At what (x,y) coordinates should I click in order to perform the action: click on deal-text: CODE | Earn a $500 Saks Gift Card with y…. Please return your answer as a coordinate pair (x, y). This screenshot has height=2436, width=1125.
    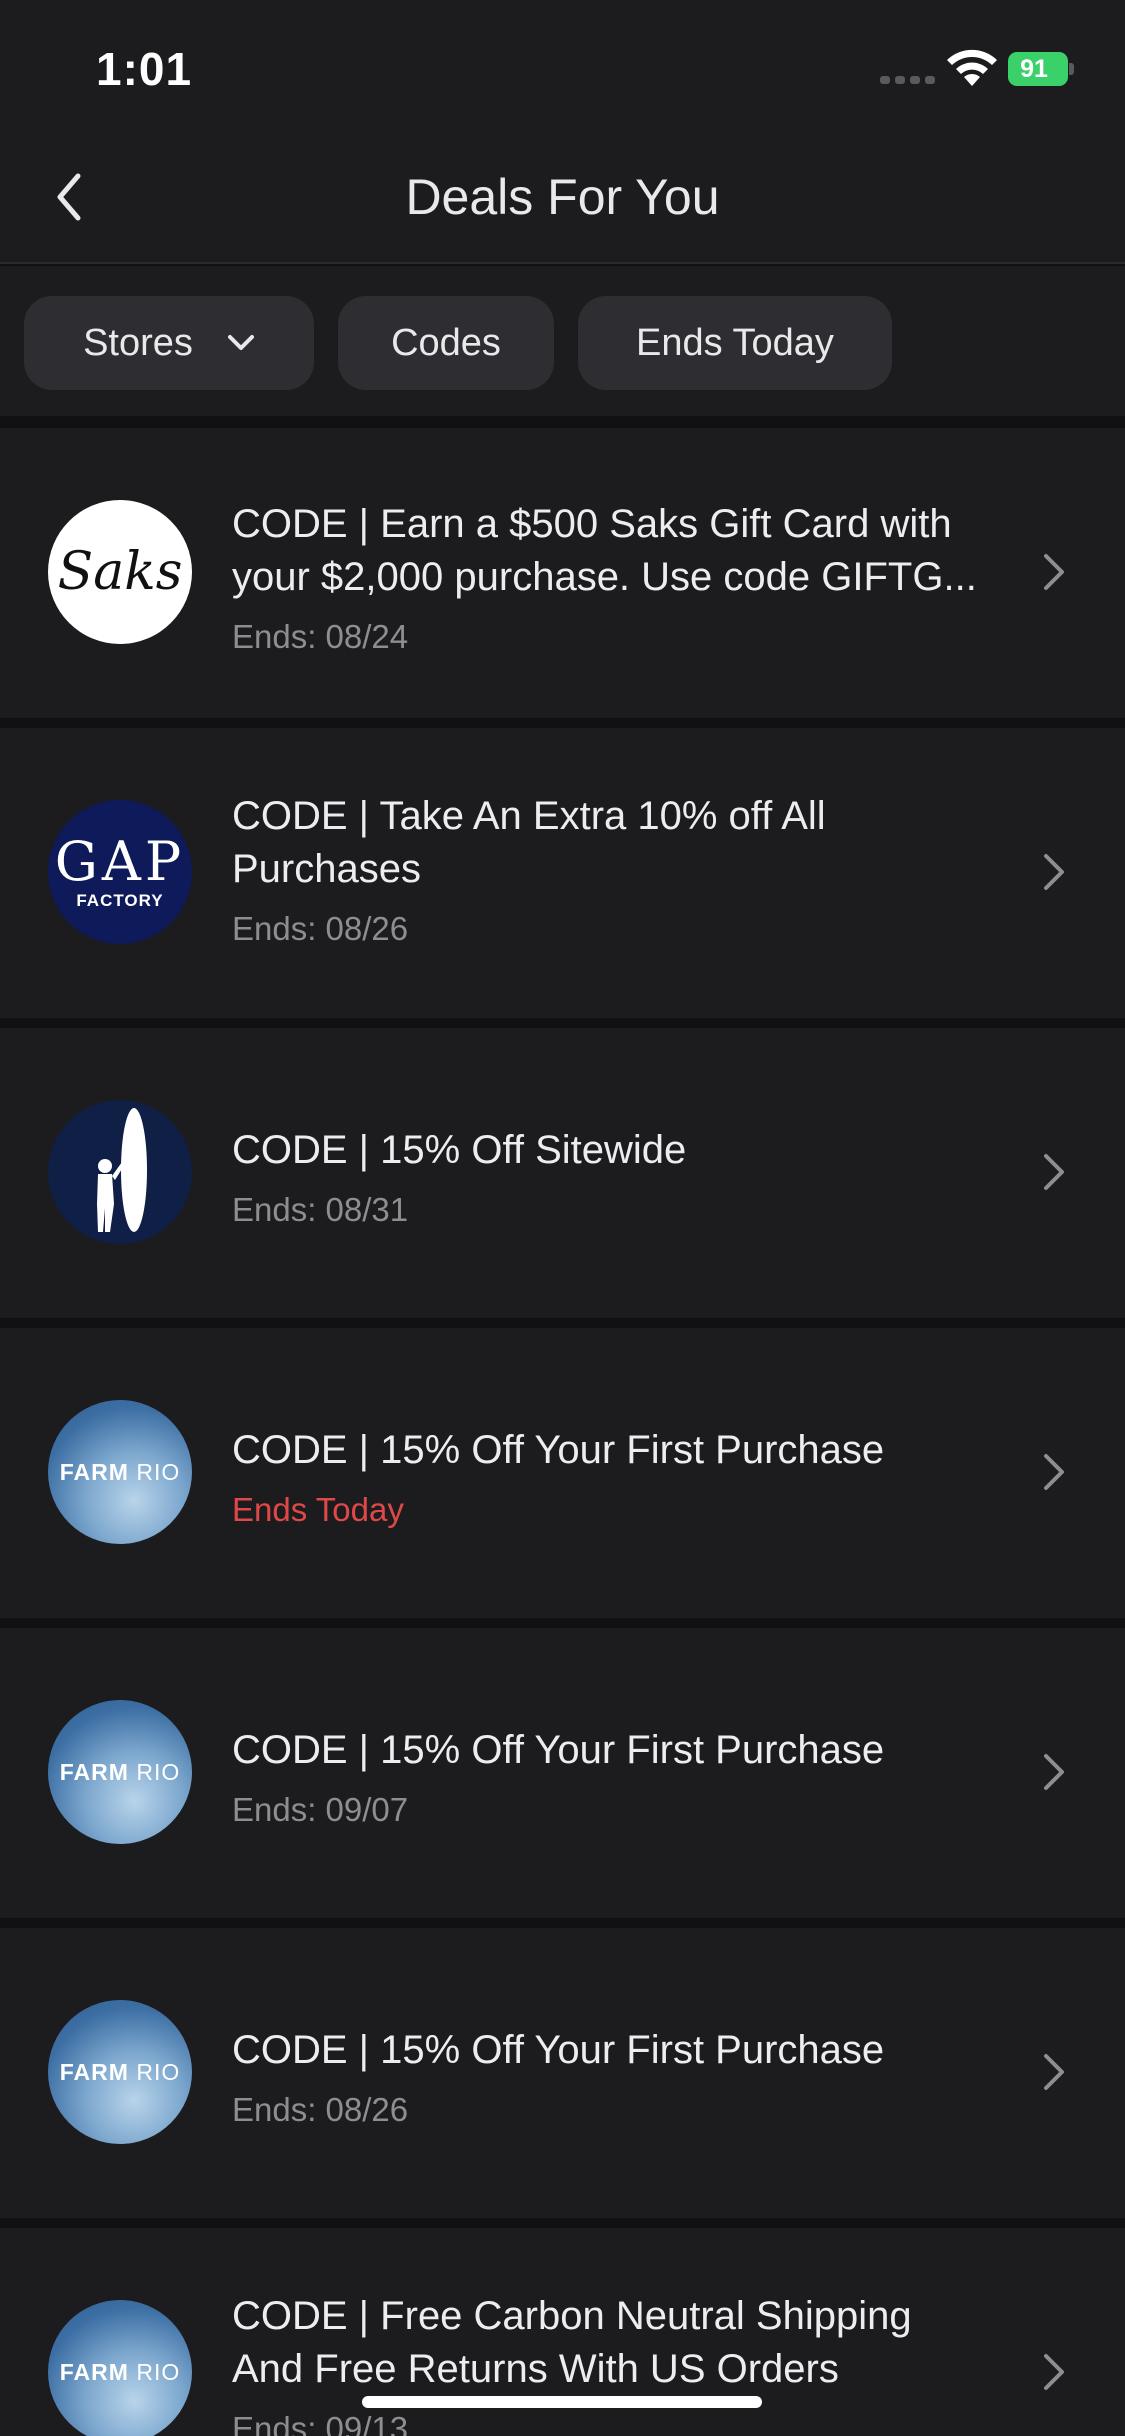
    Looking at the image, I should click on (622, 577).